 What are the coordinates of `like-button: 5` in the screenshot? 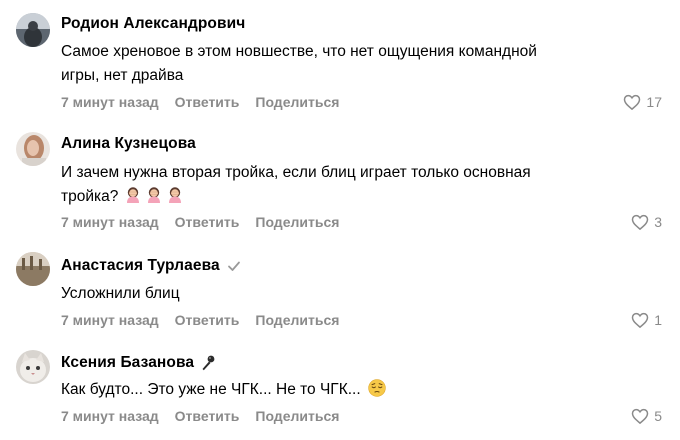 It's located at (646, 416).